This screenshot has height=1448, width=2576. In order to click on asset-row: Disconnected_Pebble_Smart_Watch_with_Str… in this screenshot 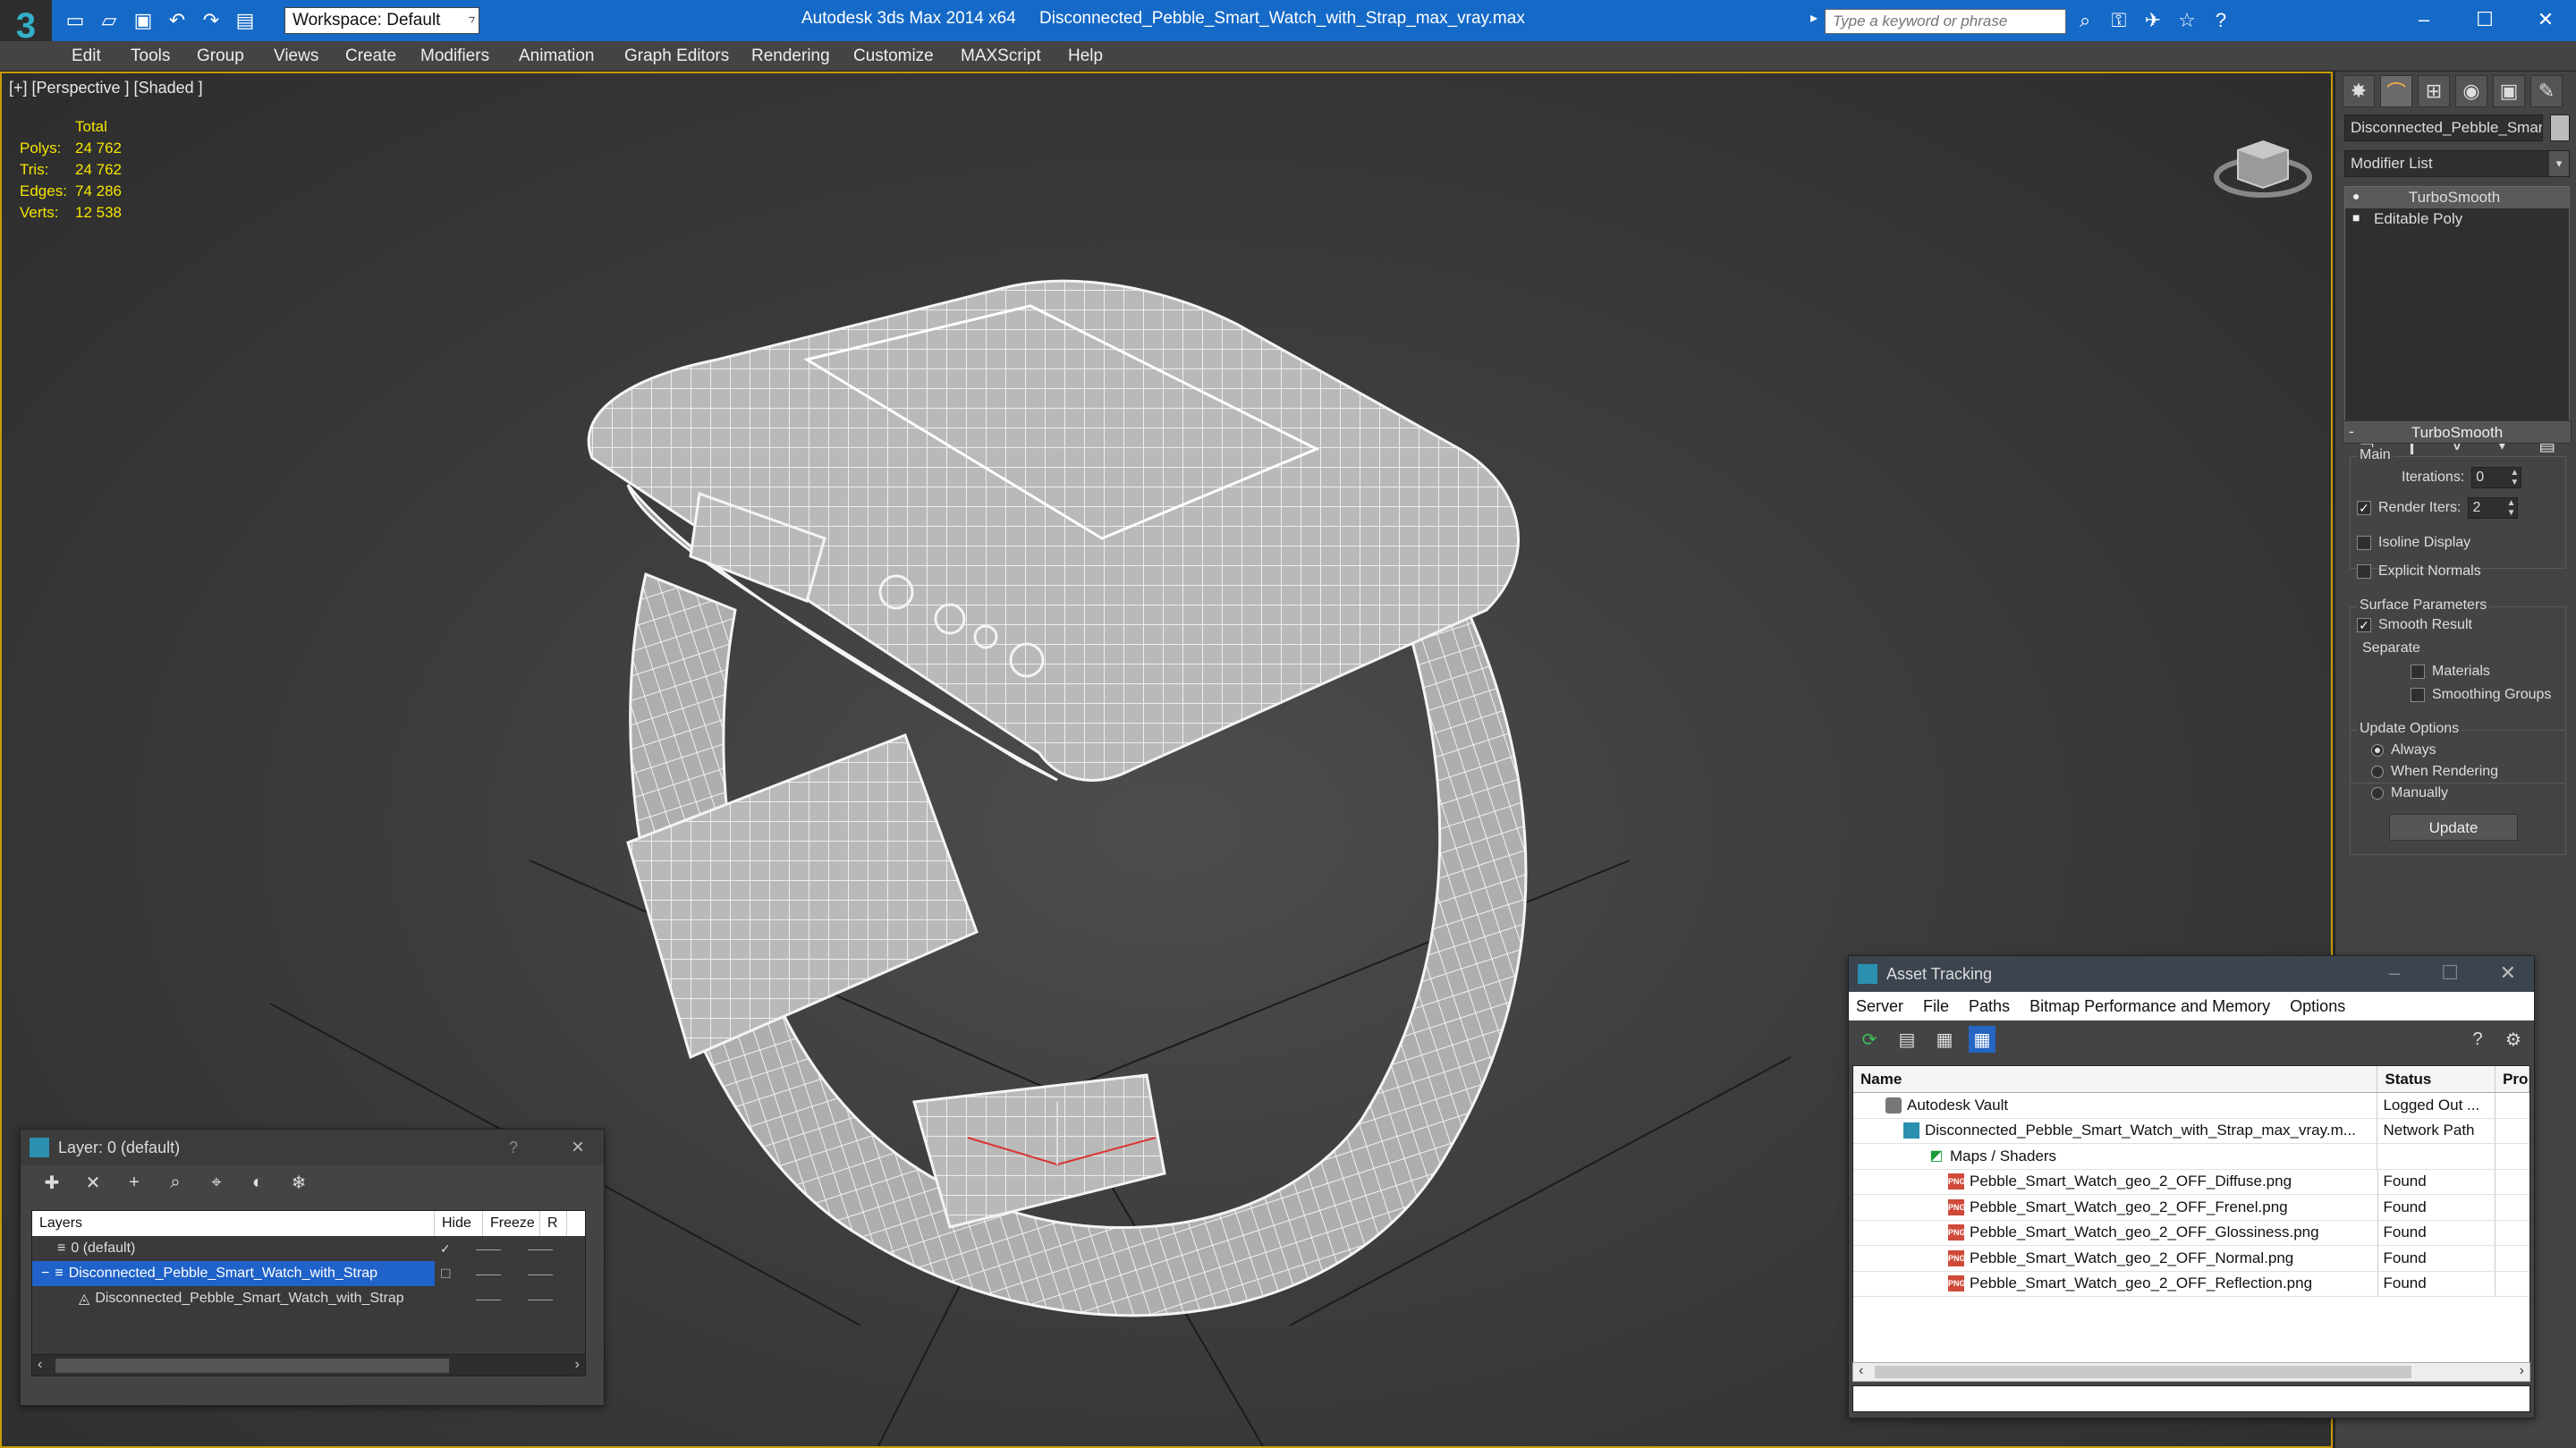, I will do `click(2191, 1131)`.